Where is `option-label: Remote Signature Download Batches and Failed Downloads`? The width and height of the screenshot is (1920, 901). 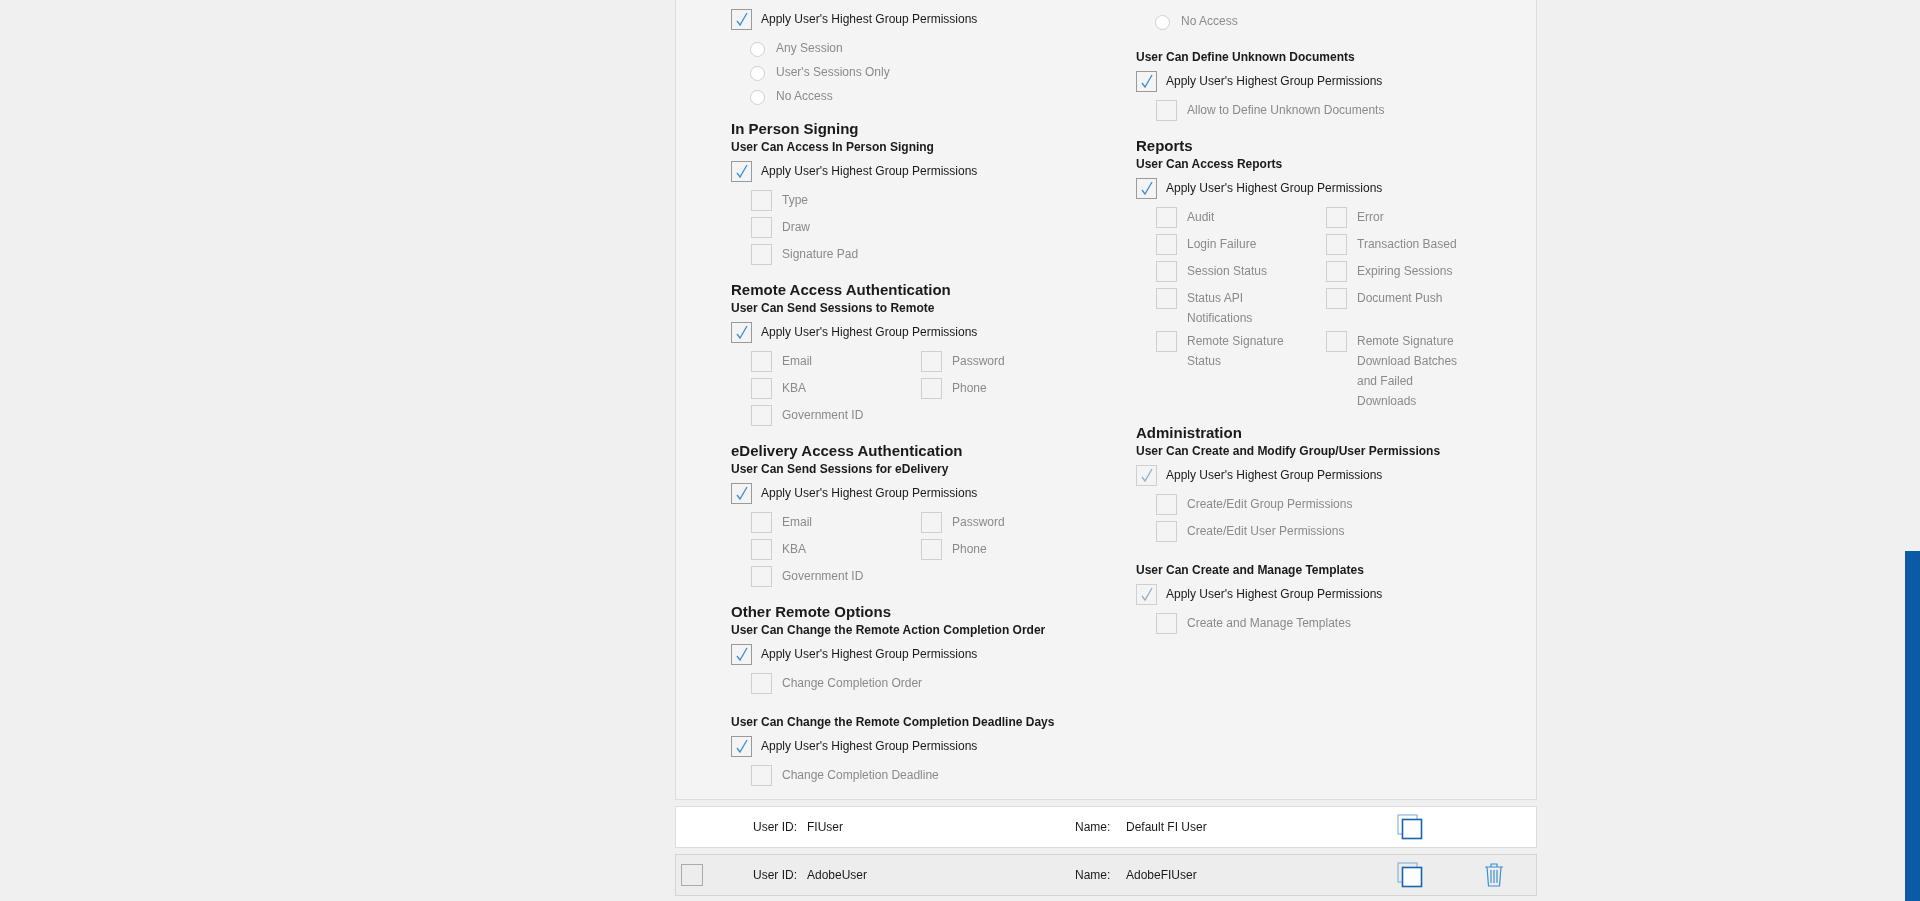
option-label: Remote Signature Download Batches and Failed Downloads is located at coordinates (1408, 371).